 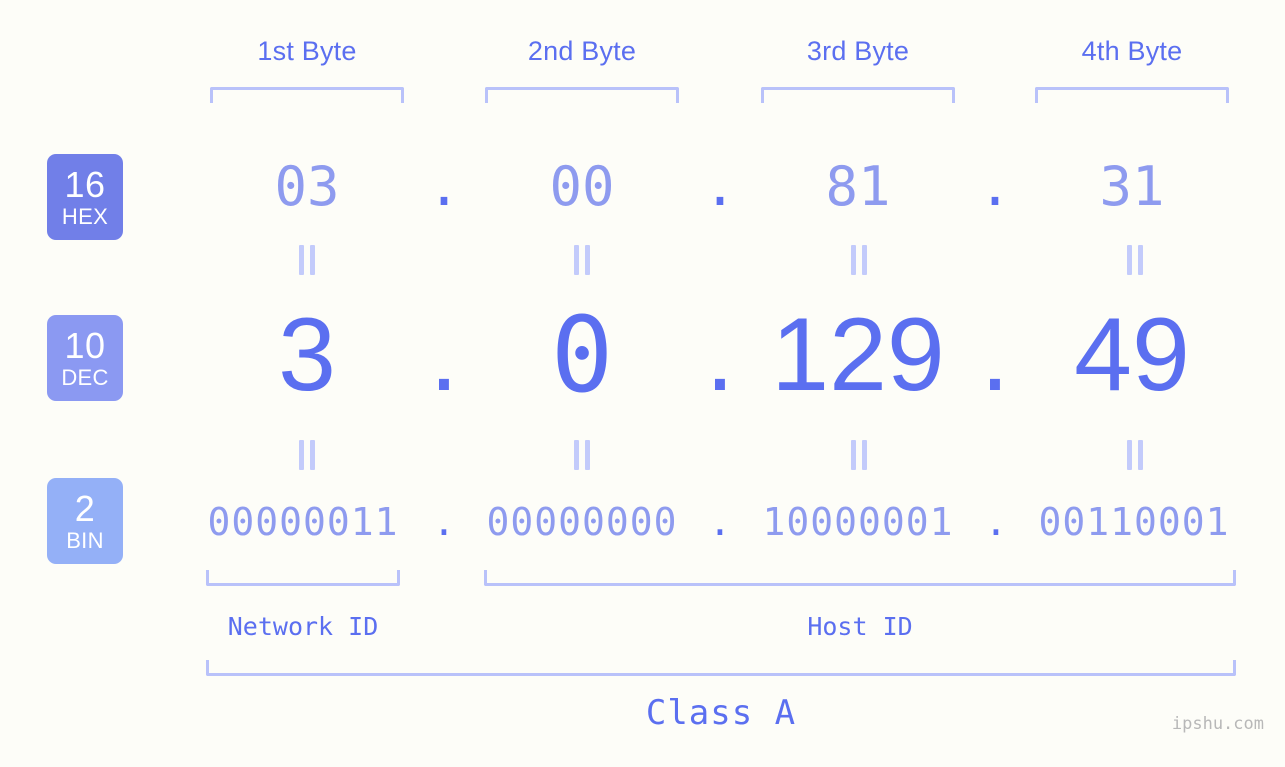 I want to click on host-id-label: Host ID, so click(x=860, y=626).